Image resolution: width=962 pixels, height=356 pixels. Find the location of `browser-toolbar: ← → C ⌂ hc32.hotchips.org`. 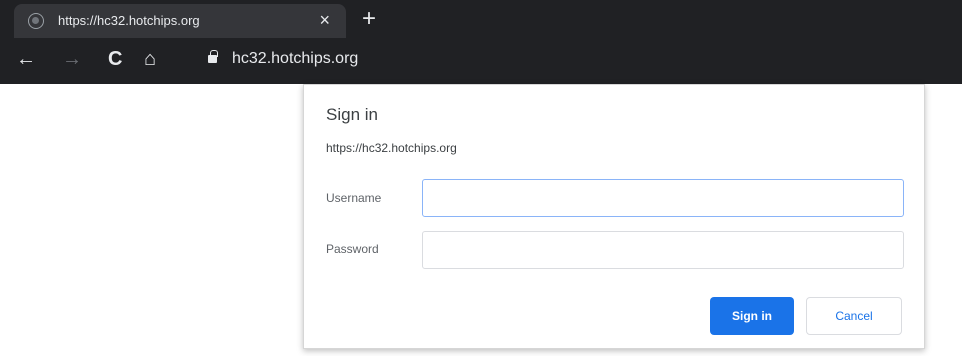

browser-toolbar: ← → C ⌂ hc32.hotchips.org is located at coordinates (481, 61).